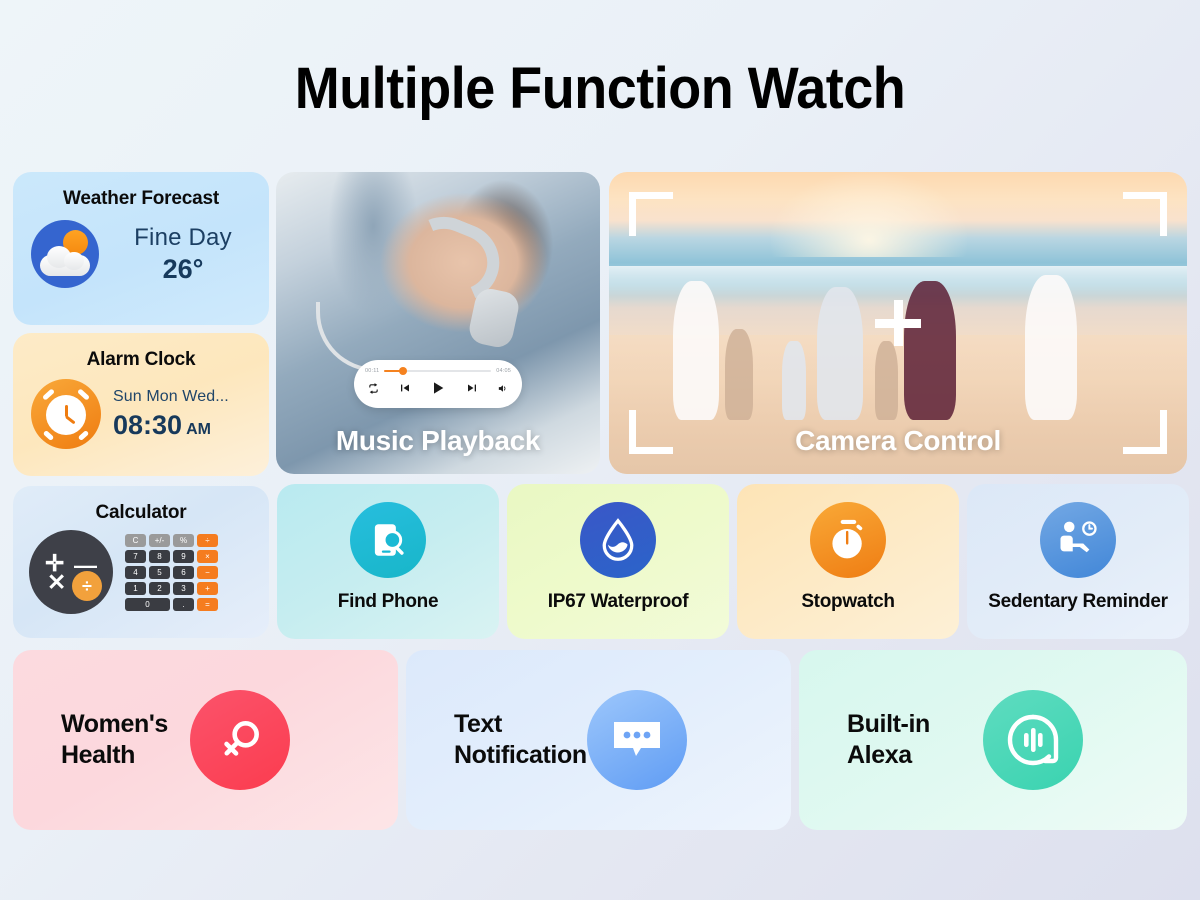  I want to click on calculator-key: +, so click(207, 588).